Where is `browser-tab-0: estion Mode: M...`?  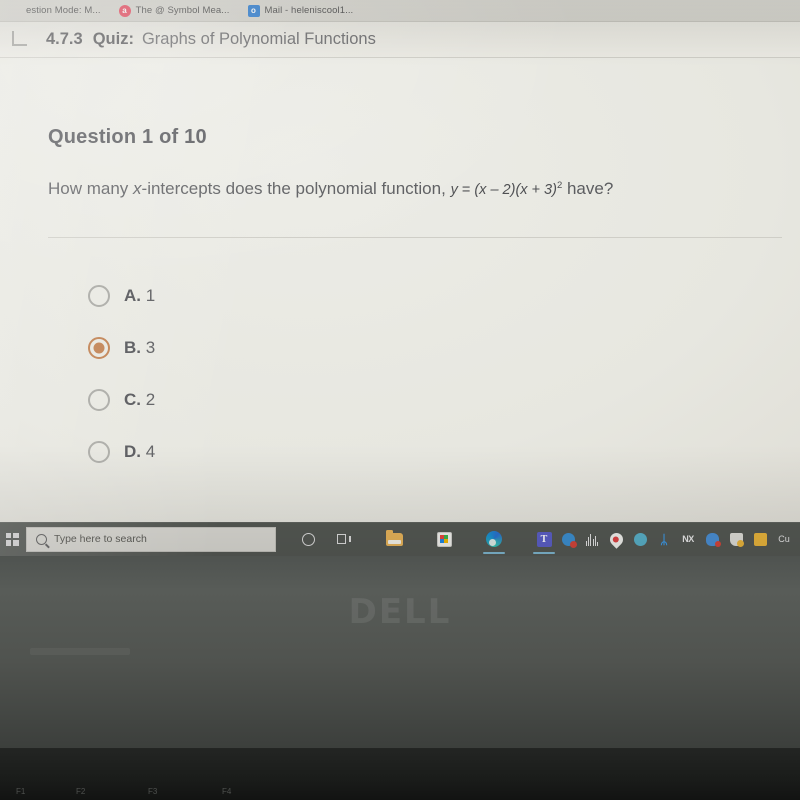 browser-tab-0: estion Mode: M... is located at coordinates (55, 11).